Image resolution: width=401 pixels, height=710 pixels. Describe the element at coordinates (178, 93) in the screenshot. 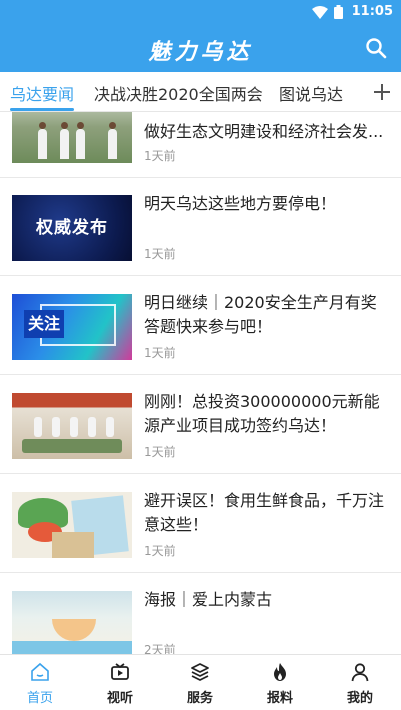

I see `tab-two-sessions: 决战决胜2020全国两会` at that location.